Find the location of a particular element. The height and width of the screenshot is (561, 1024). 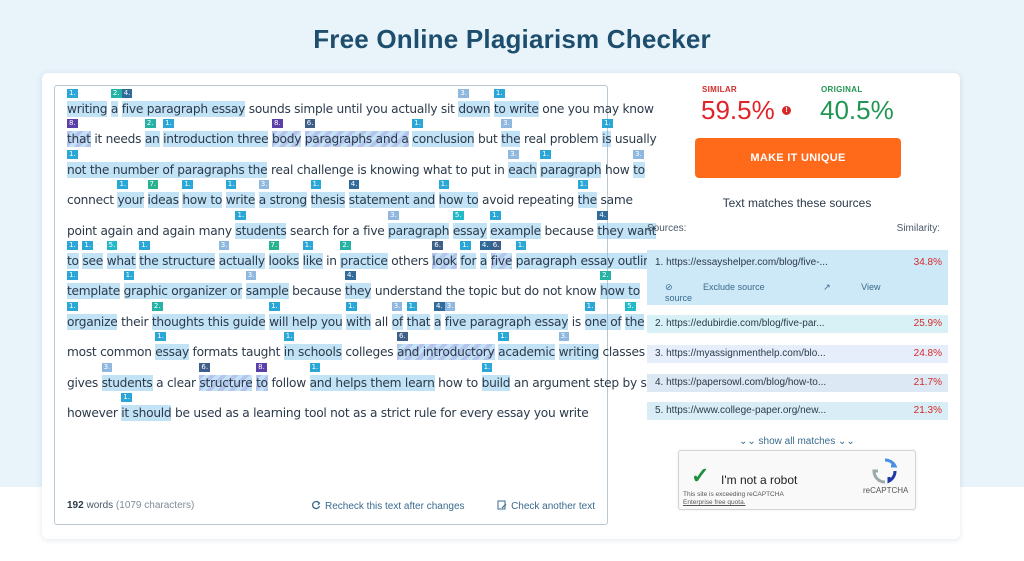

matched-fragment: 1. and helps them learn is located at coordinates (372, 376).